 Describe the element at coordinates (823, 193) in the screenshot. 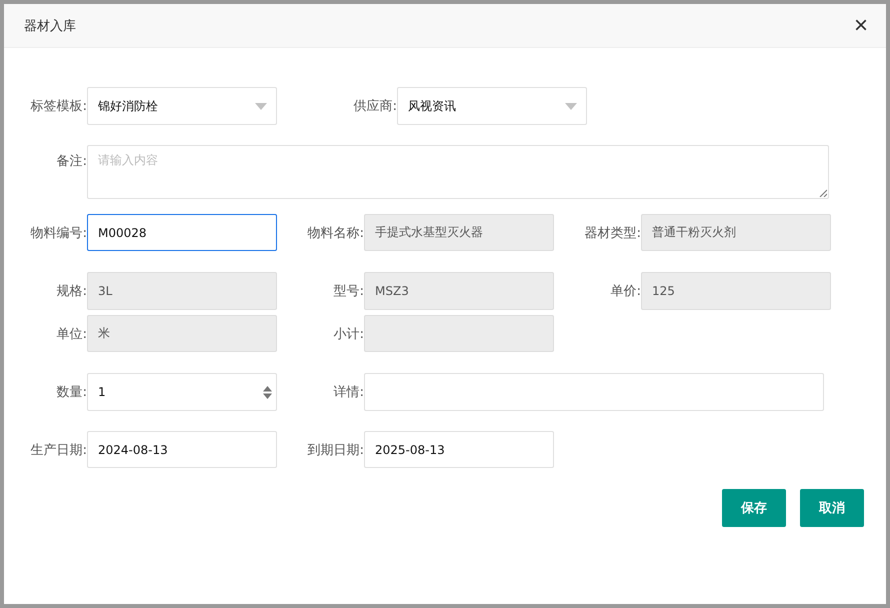

I see `resize-grip-icon` at that location.